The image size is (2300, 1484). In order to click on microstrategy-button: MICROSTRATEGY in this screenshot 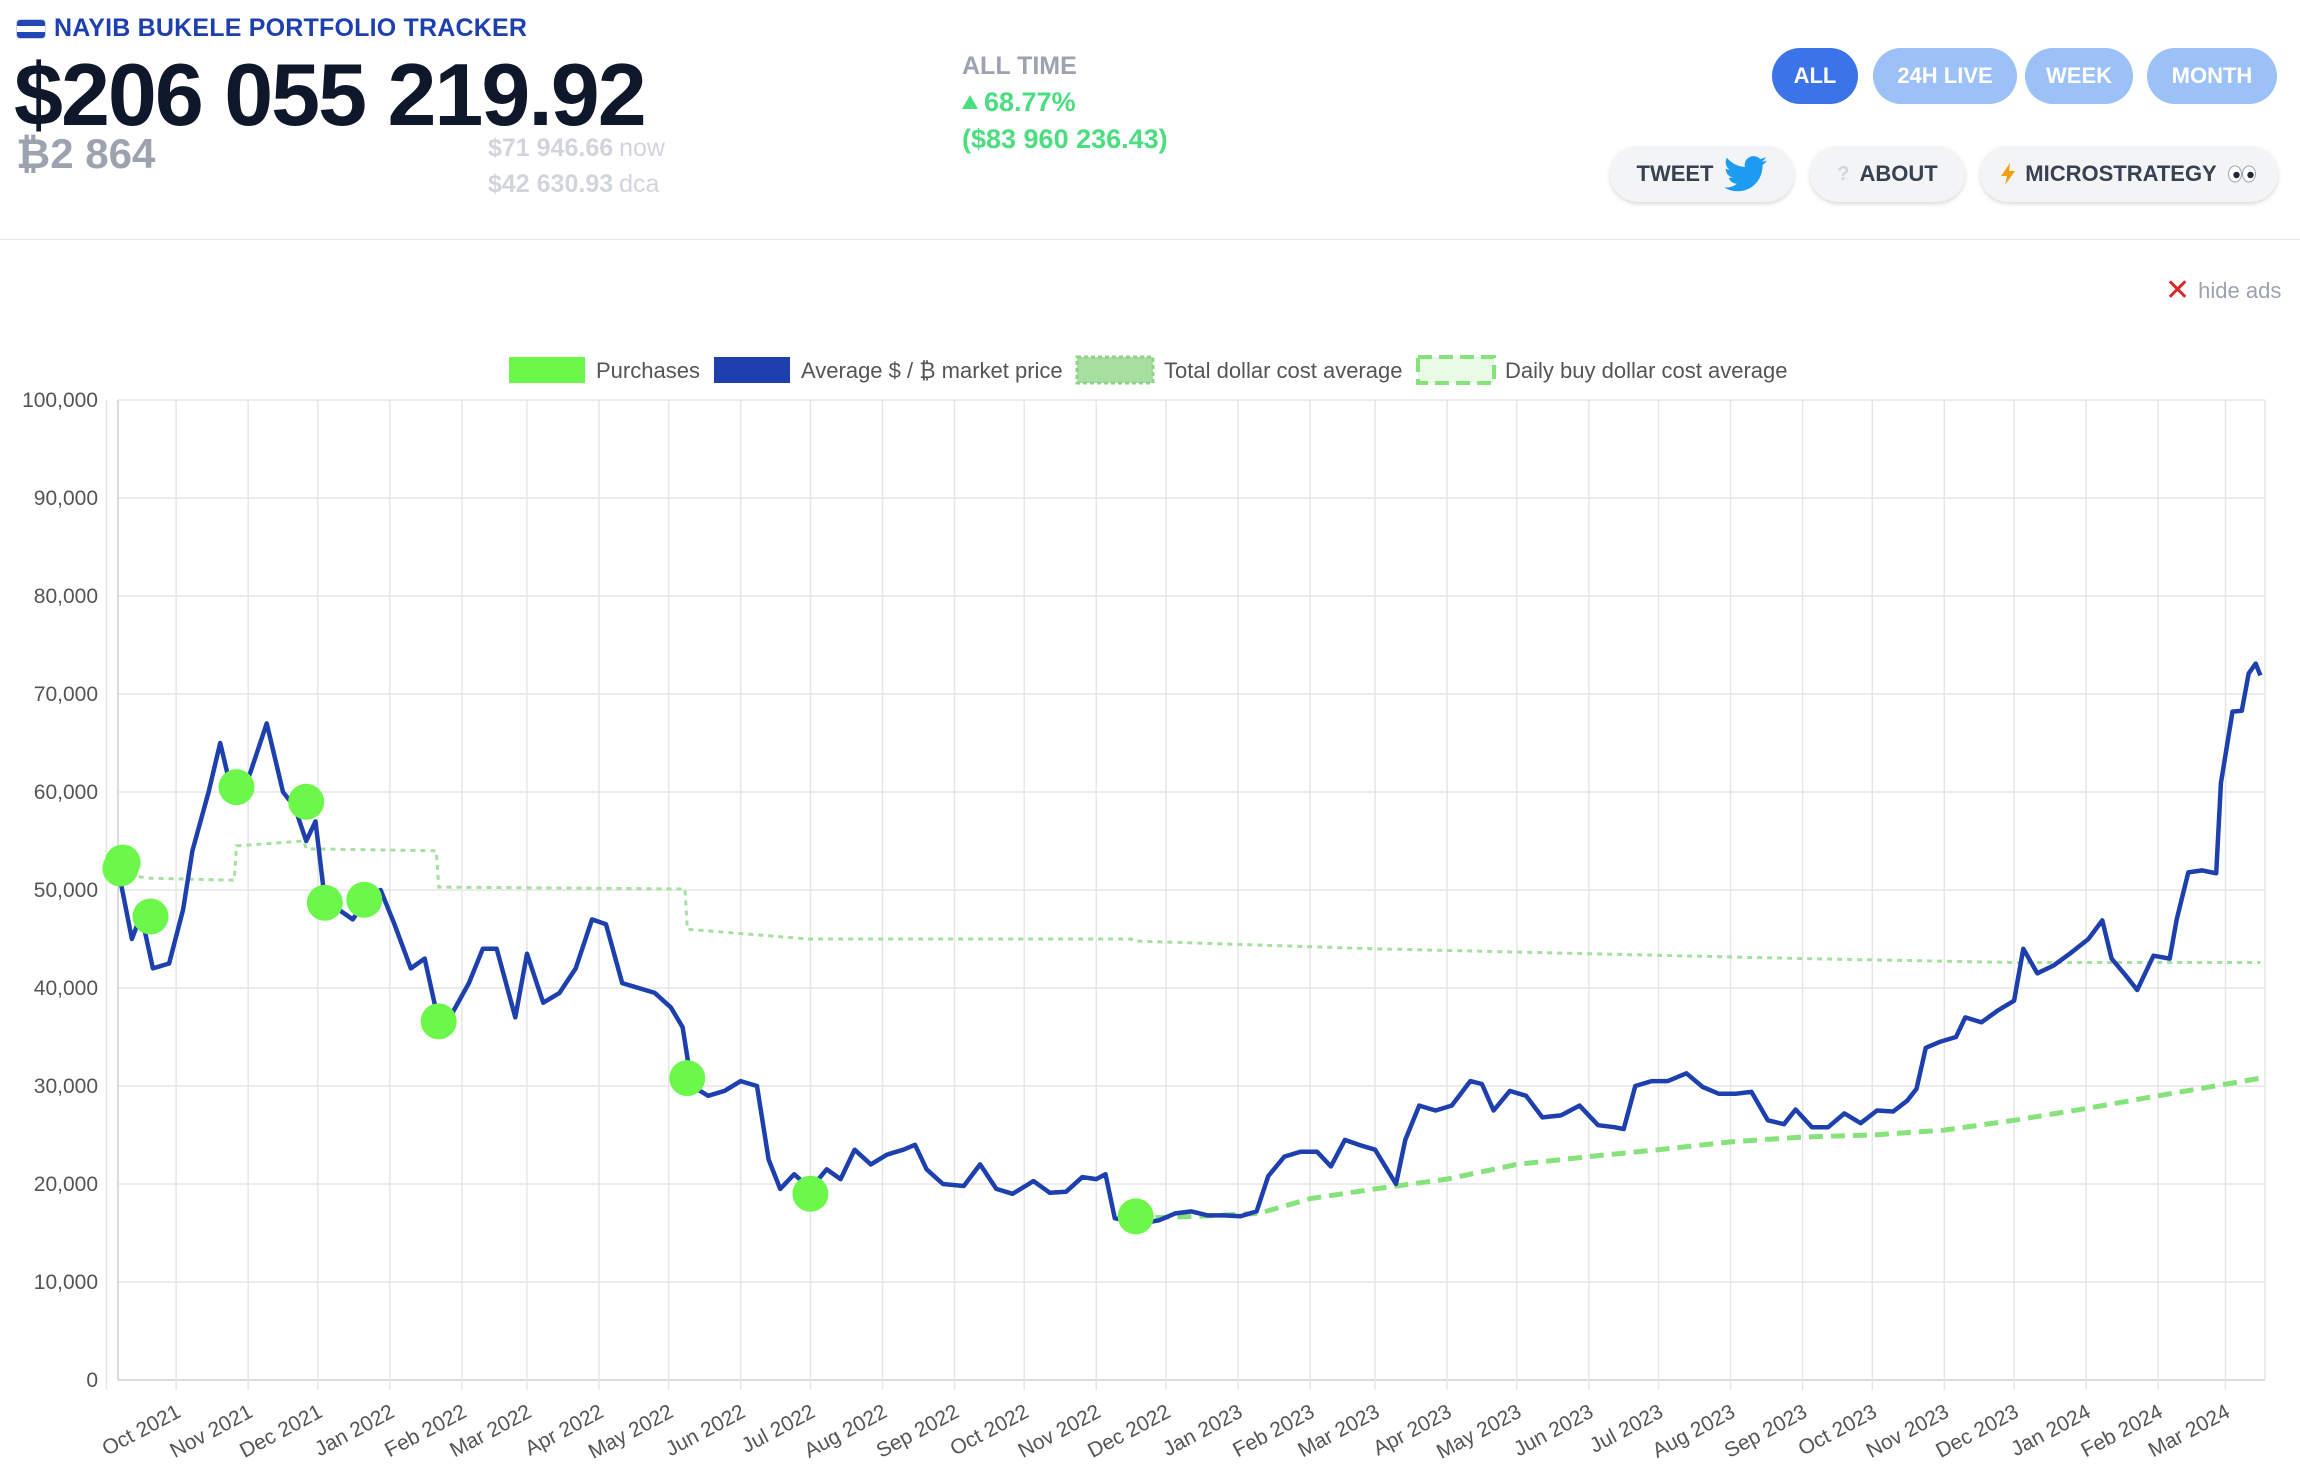, I will do `click(2129, 174)`.